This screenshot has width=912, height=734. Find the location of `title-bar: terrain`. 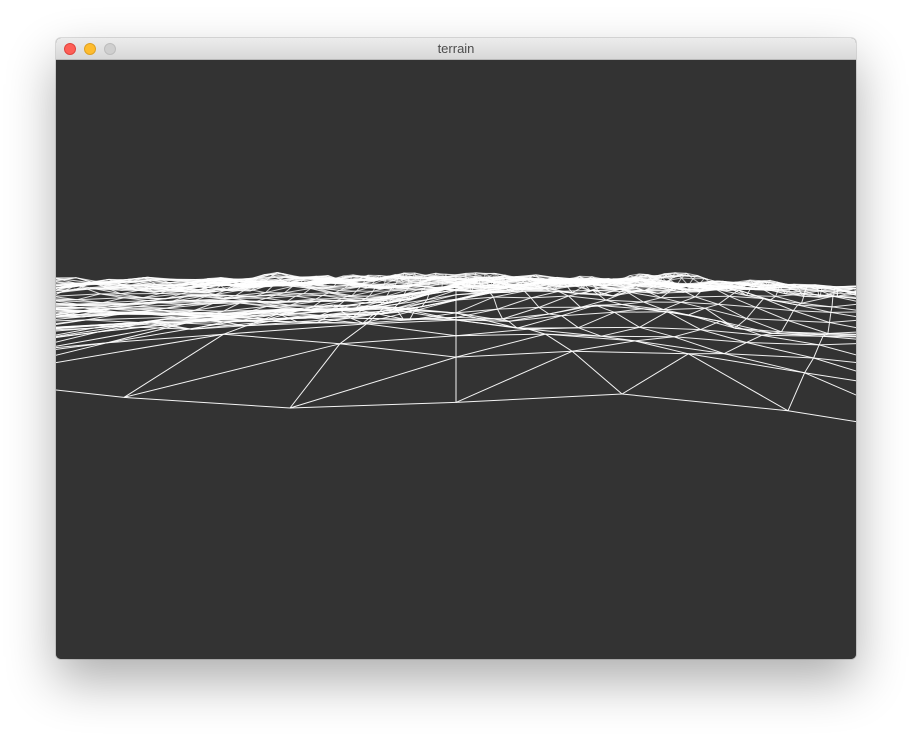

title-bar: terrain is located at coordinates (456, 49).